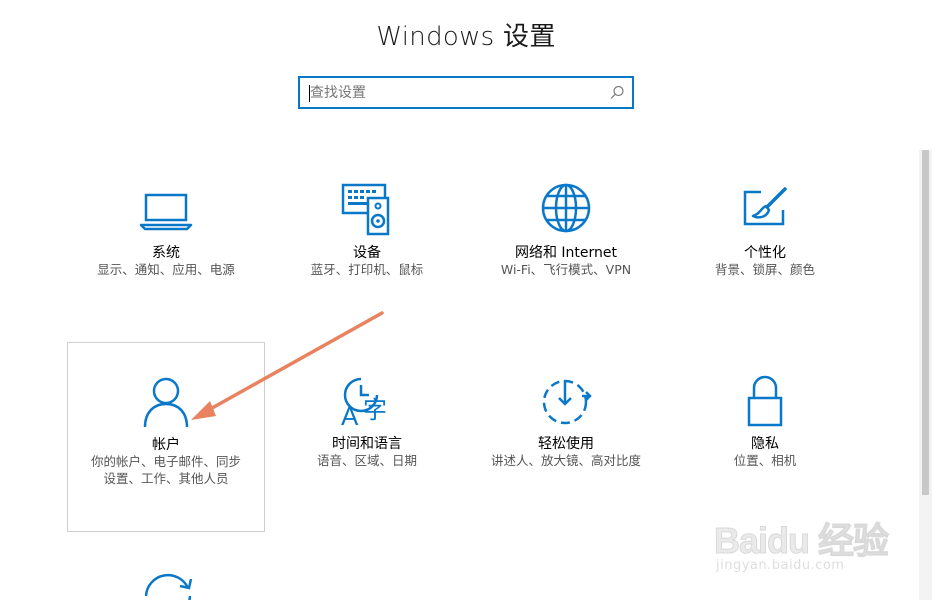  Describe the element at coordinates (765, 444) in the screenshot. I see `tile-privacy-name: 隐私` at that location.